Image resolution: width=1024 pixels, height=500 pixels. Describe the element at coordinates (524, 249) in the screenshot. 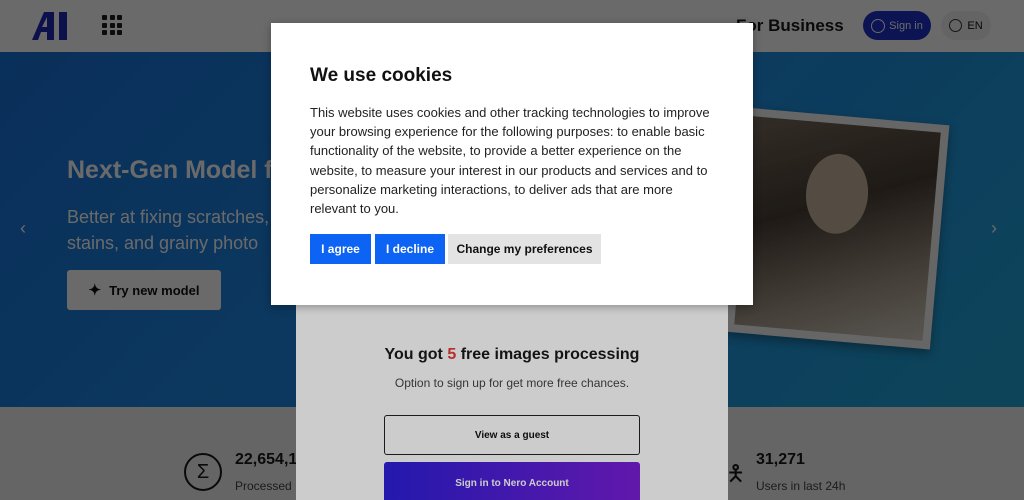

I see `change-preferences-button: Change my preferences` at that location.